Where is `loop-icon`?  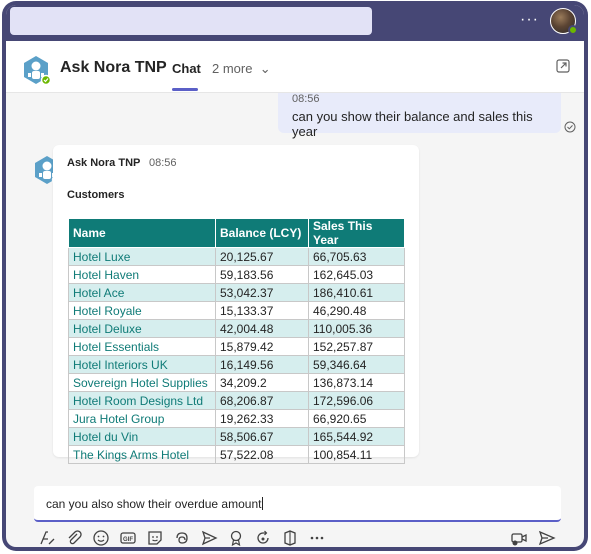 loop-icon is located at coordinates (182, 538).